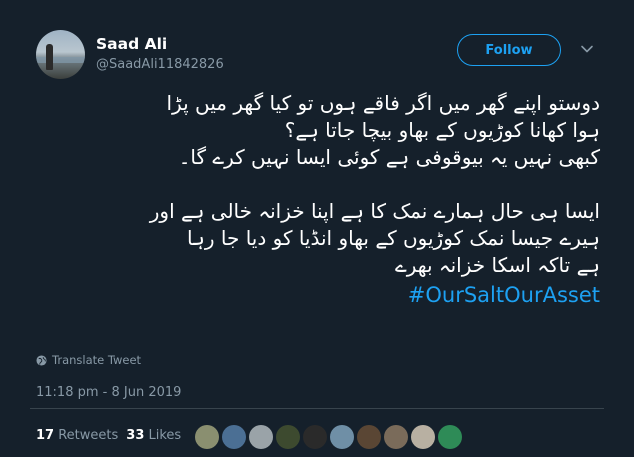 This screenshot has height=457, width=634. I want to click on translate-tweet-link: Translate Tweet, so click(88, 360).